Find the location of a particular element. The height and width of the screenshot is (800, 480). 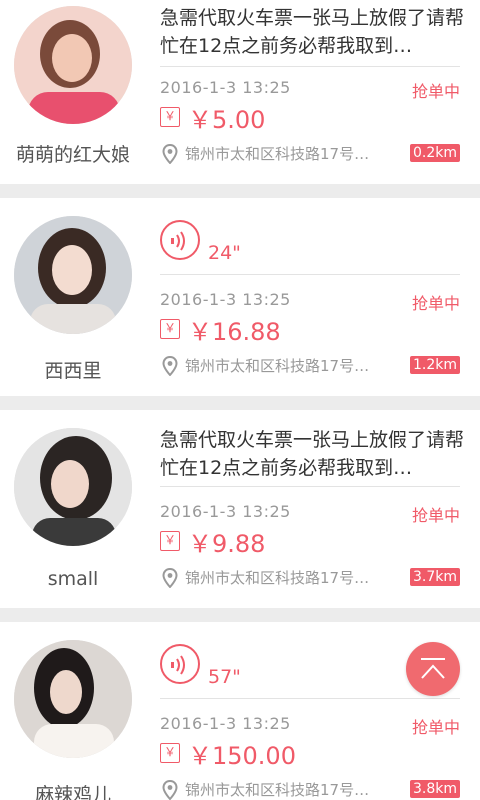

location-row: 锦州市太和区科技路17号… 3.8km is located at coordinates (310, 789).